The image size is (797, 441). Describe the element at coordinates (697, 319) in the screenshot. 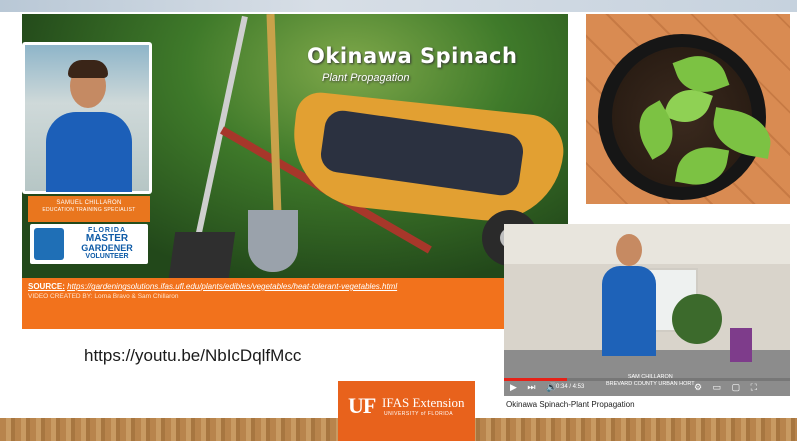

I see `potted-plant` at that location.